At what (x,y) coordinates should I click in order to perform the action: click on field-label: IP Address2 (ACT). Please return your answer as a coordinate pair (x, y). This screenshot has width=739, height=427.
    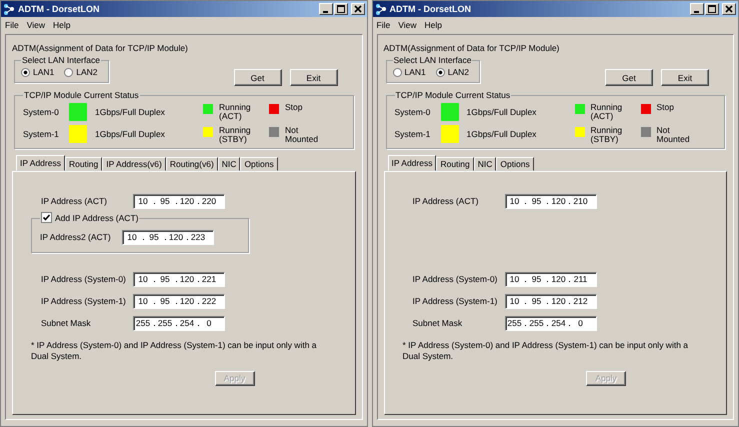
    Looking at the image, I should click on (76, 237).